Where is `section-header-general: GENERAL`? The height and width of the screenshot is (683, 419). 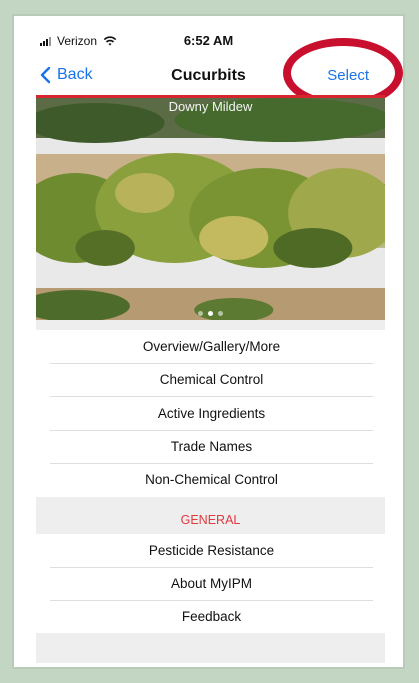
section-header-general: GENERAL is located at coordinates (210, 520).